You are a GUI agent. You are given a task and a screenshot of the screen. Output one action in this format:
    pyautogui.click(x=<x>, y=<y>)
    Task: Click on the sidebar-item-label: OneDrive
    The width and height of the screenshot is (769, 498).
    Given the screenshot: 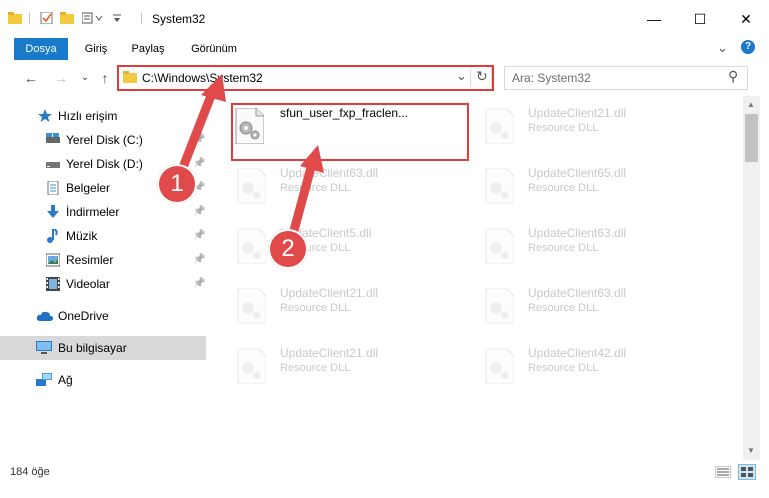 What is the action you would take?
    pyautogui.click(x=83, y=316)
    